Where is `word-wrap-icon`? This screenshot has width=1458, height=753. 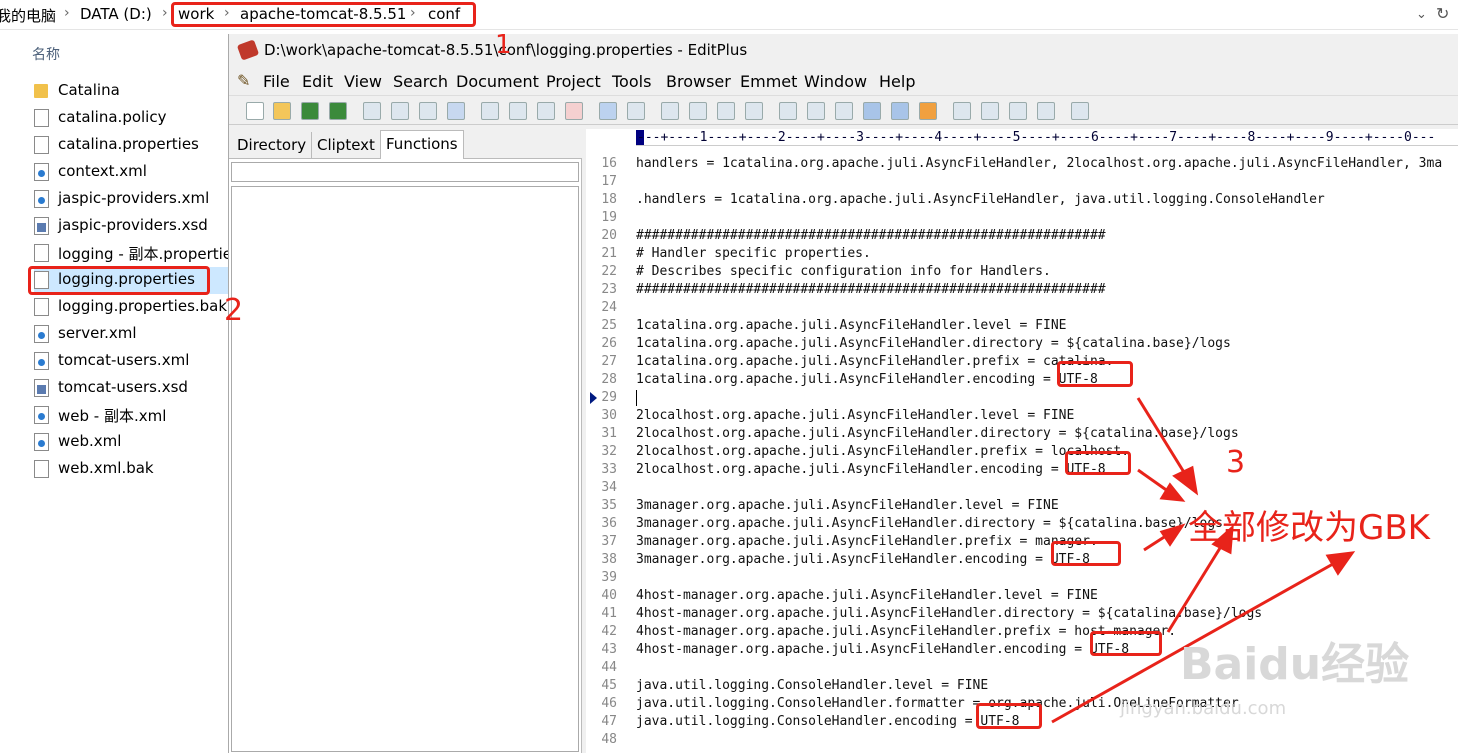 word-wrap-icon is located at coordinates (844, 111).